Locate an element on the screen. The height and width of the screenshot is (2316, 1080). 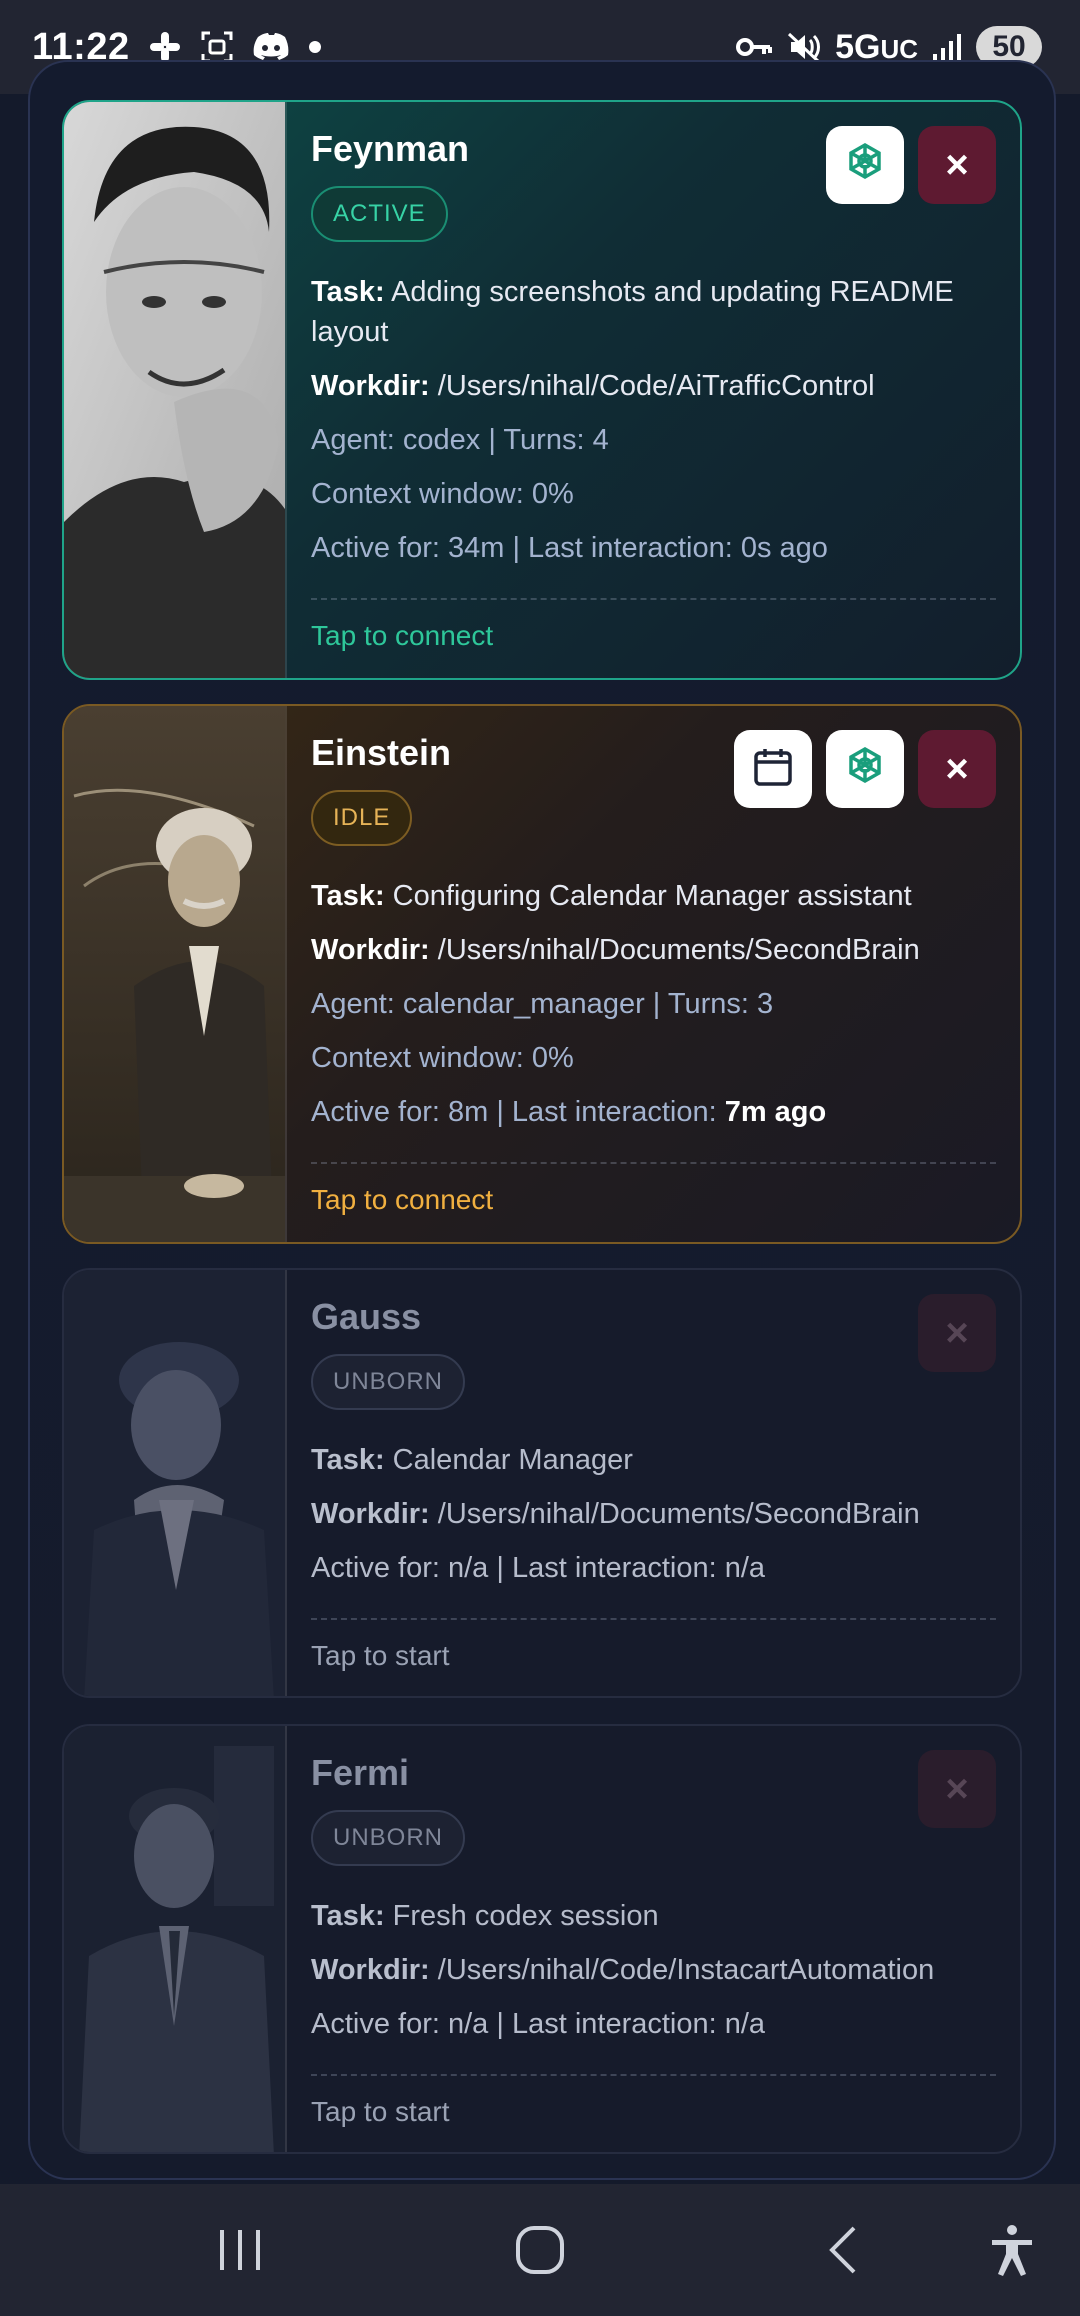
back-button is located at coordinates (846, 2252).